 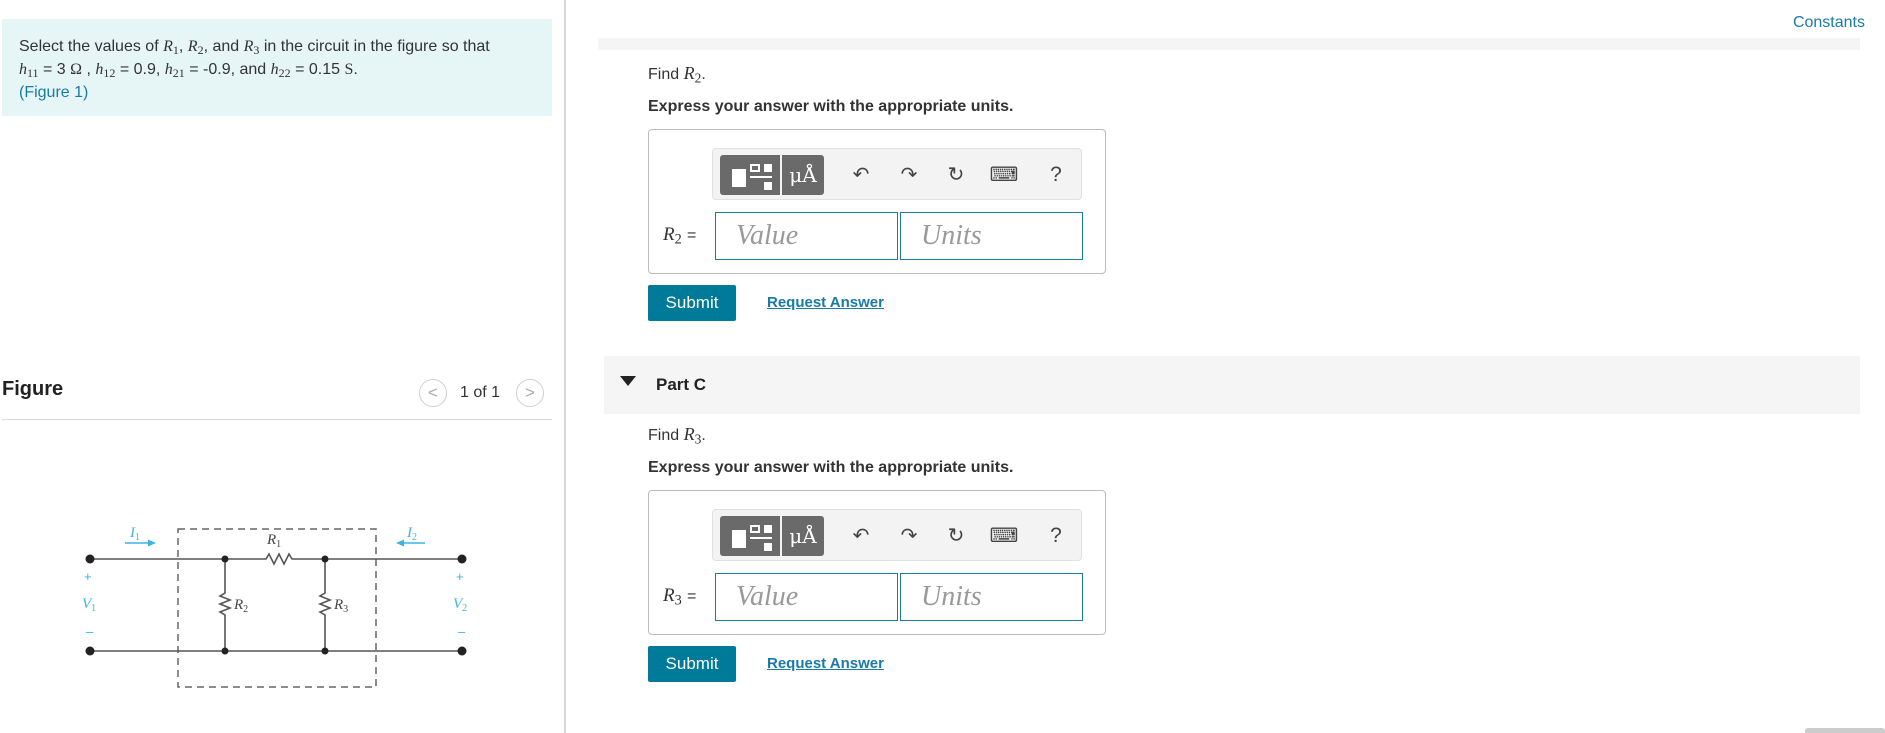 I want to click on find-var-c: R3, so click(x=693, y=435).